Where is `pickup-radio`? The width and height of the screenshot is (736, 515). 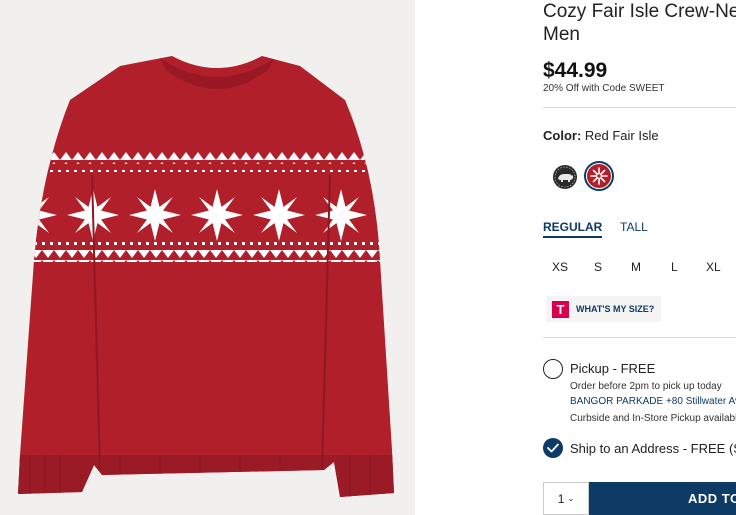
pickup-radio is located at coordinates (553, 369).